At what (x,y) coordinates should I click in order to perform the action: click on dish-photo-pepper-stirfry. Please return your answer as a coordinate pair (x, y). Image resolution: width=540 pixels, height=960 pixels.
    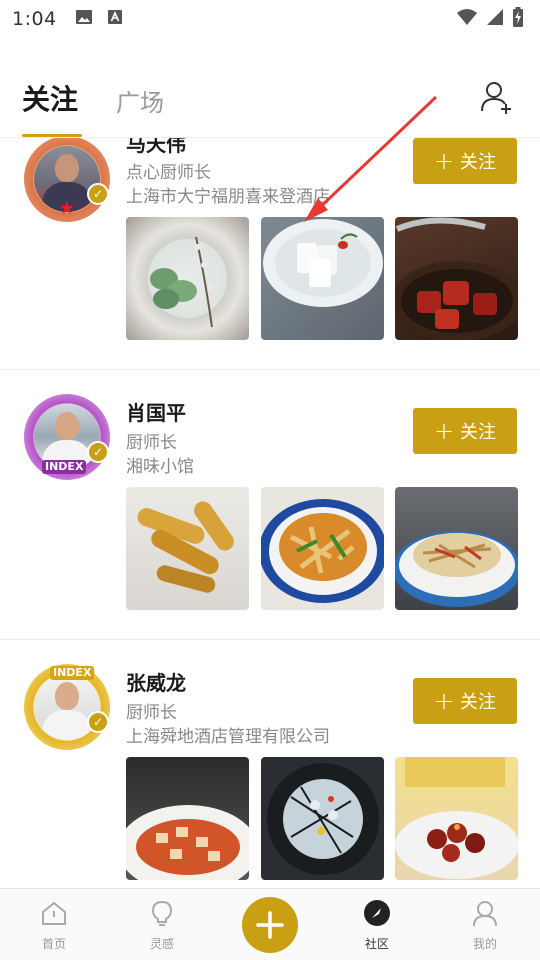
    Looking at the image, I should click on (322, 548).